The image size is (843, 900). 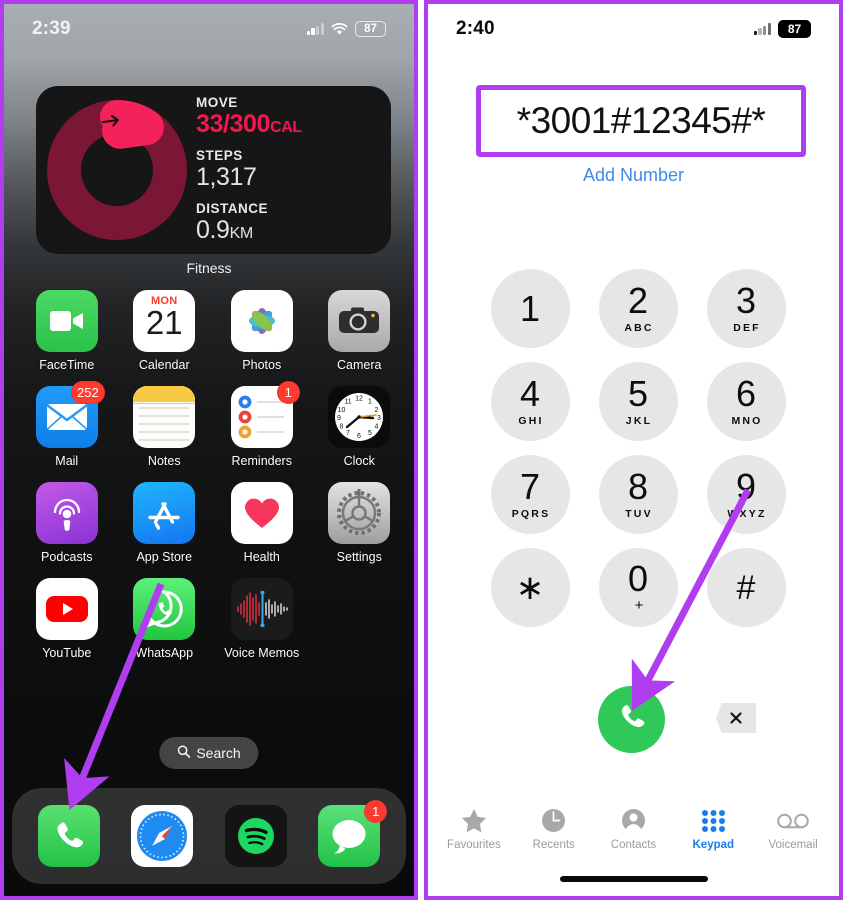 What do you see at coordinates (255, 836) in the screenshot?
I see `dock-item-spotify` at bounding box center [255, 836].